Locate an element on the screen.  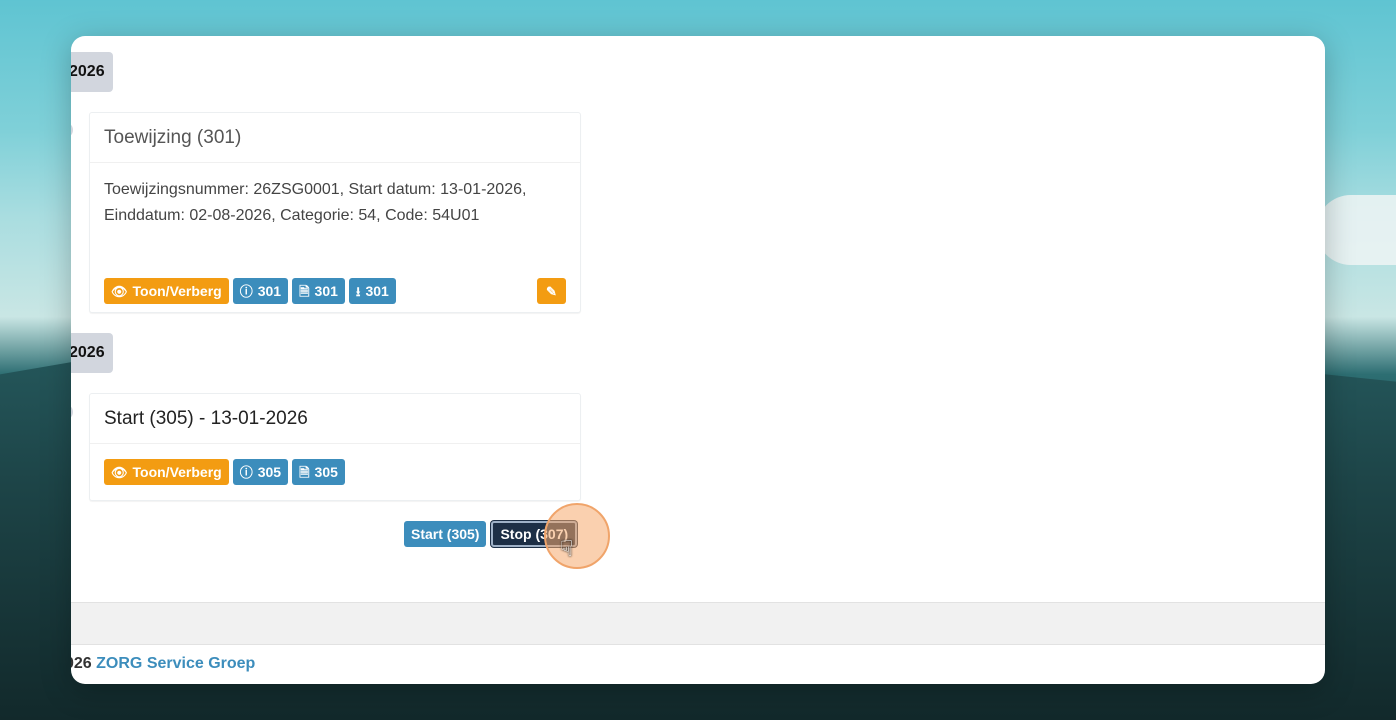
download-button: ⭳ 301 is located at coordinates (372, 291).